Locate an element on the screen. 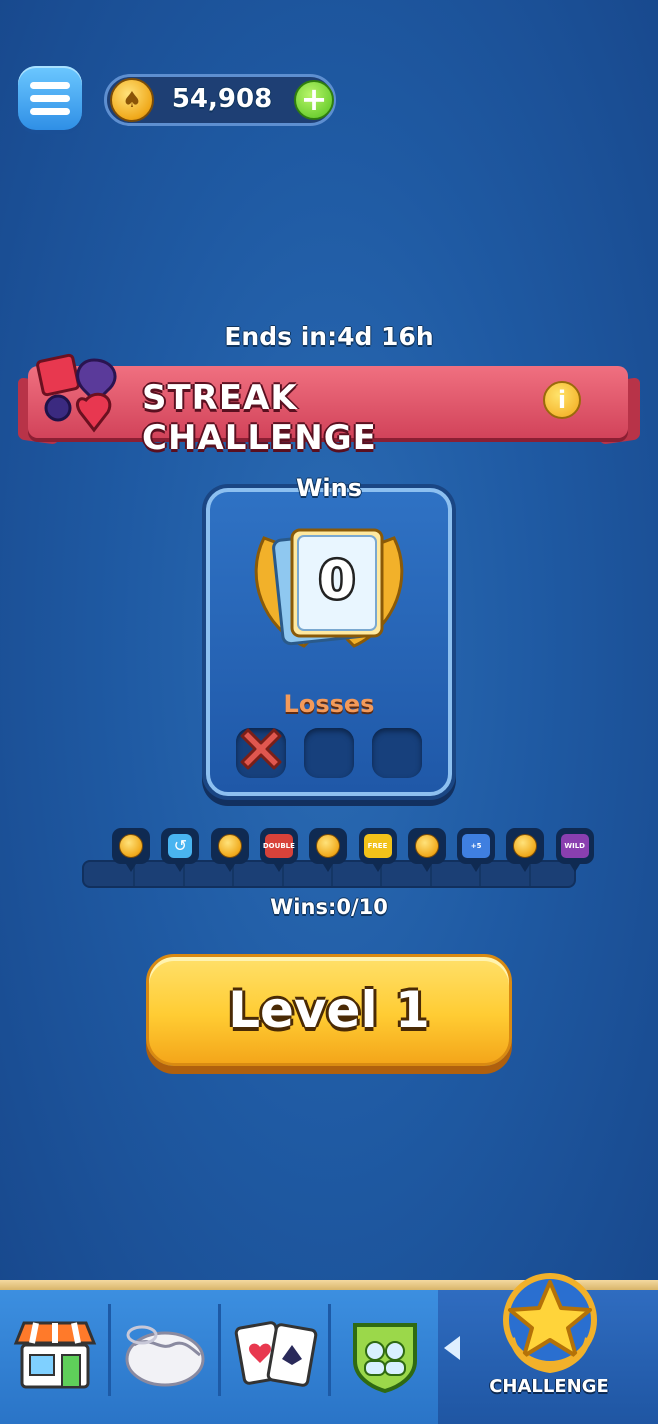  shop-icon is located at coordinates (55, 1355).